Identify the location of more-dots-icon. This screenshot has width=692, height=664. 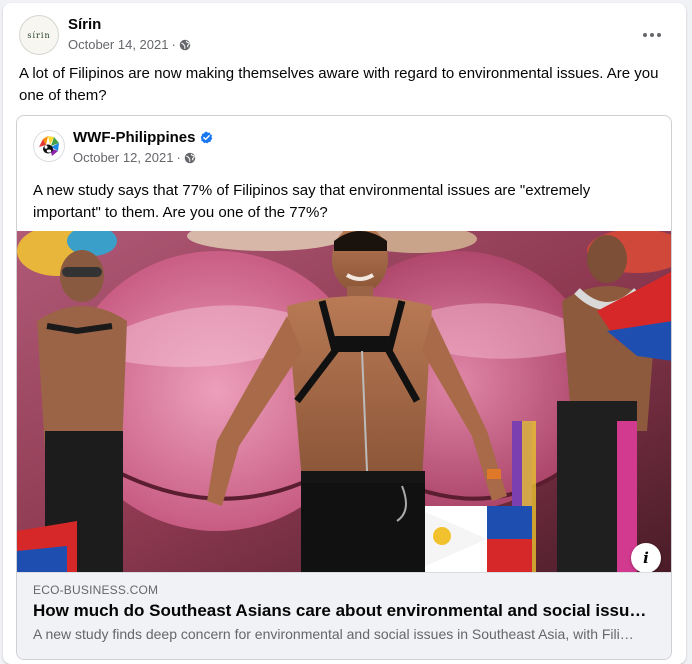
(652, 35).